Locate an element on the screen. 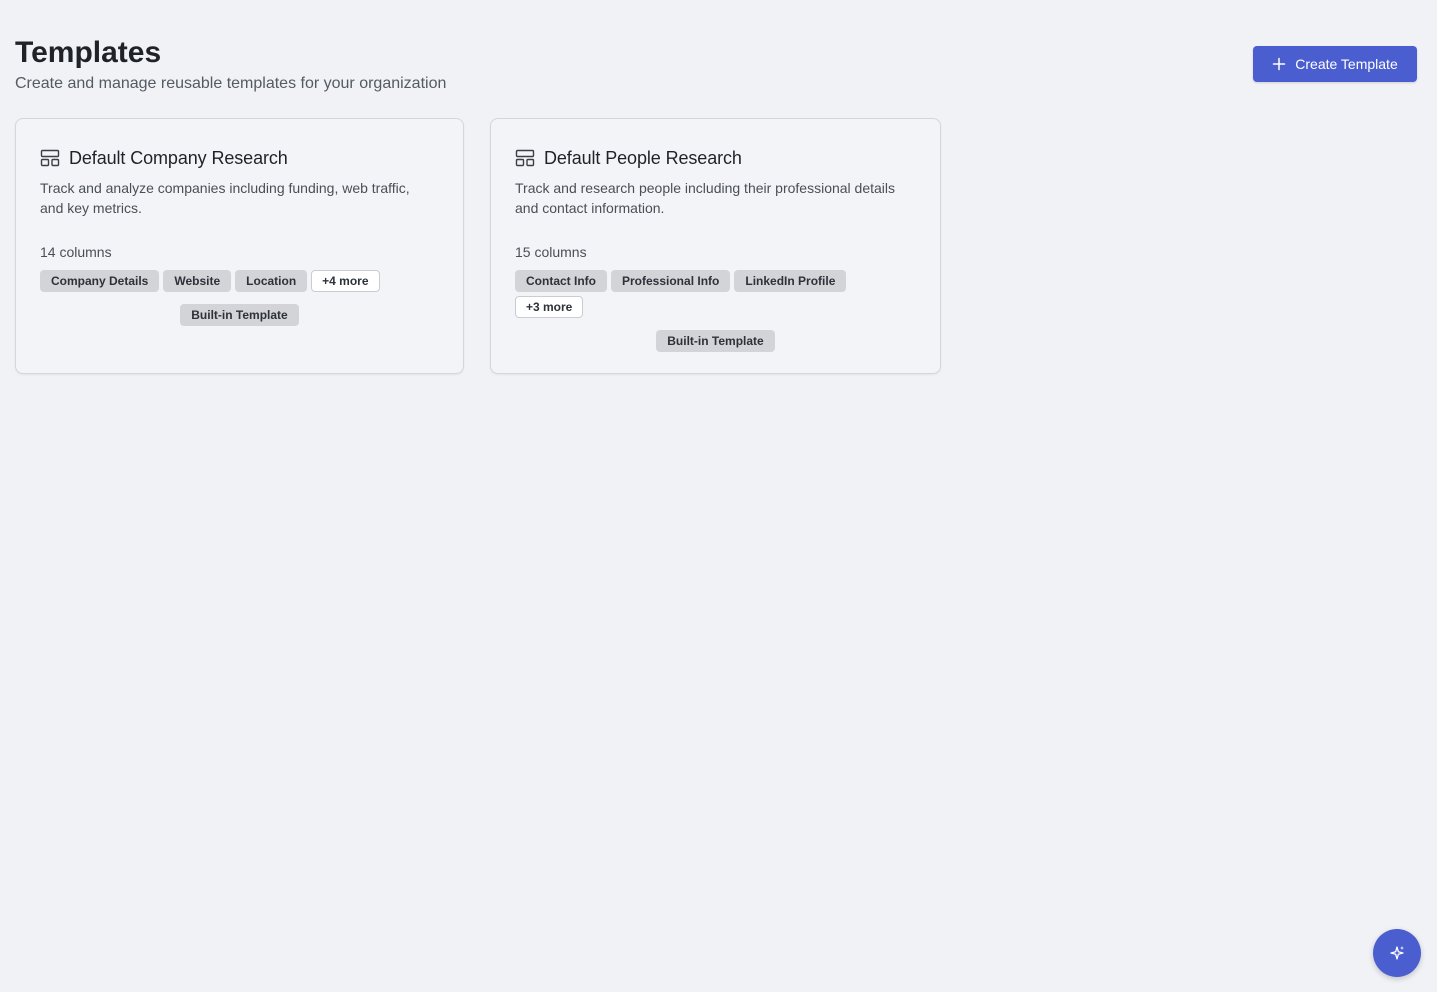 Image resolution: width=1437 pixels, height=992 pixels. sparkles-icon is located at coordinates (1397, 953).